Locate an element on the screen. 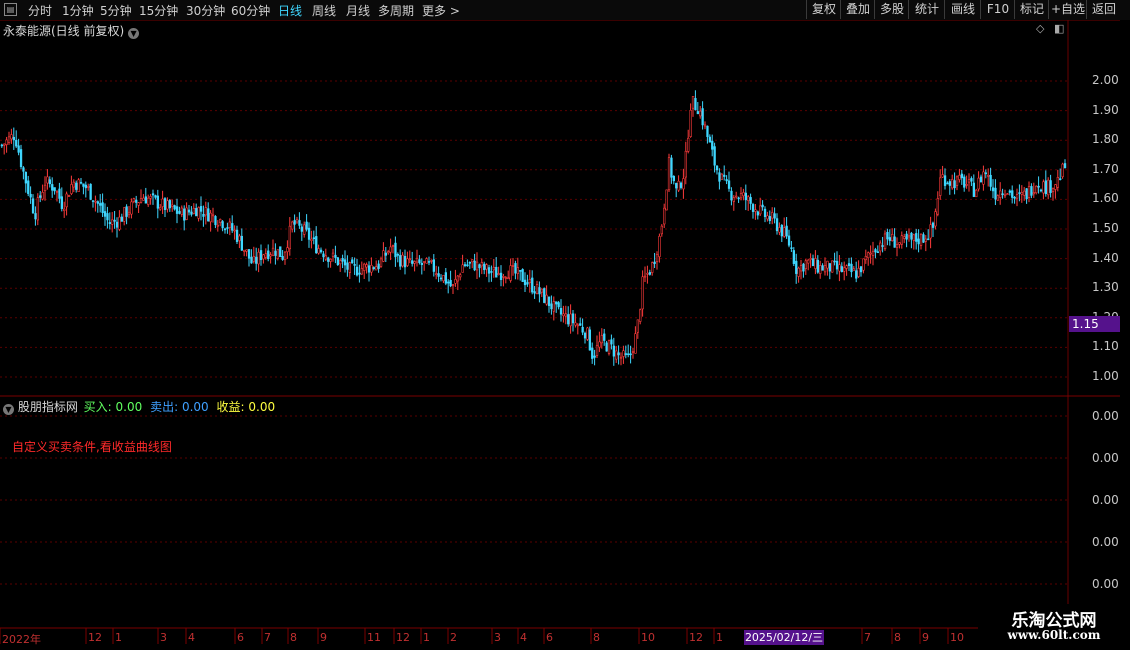  multi-stock-button: 多股 is located at coordinates (891, 9).